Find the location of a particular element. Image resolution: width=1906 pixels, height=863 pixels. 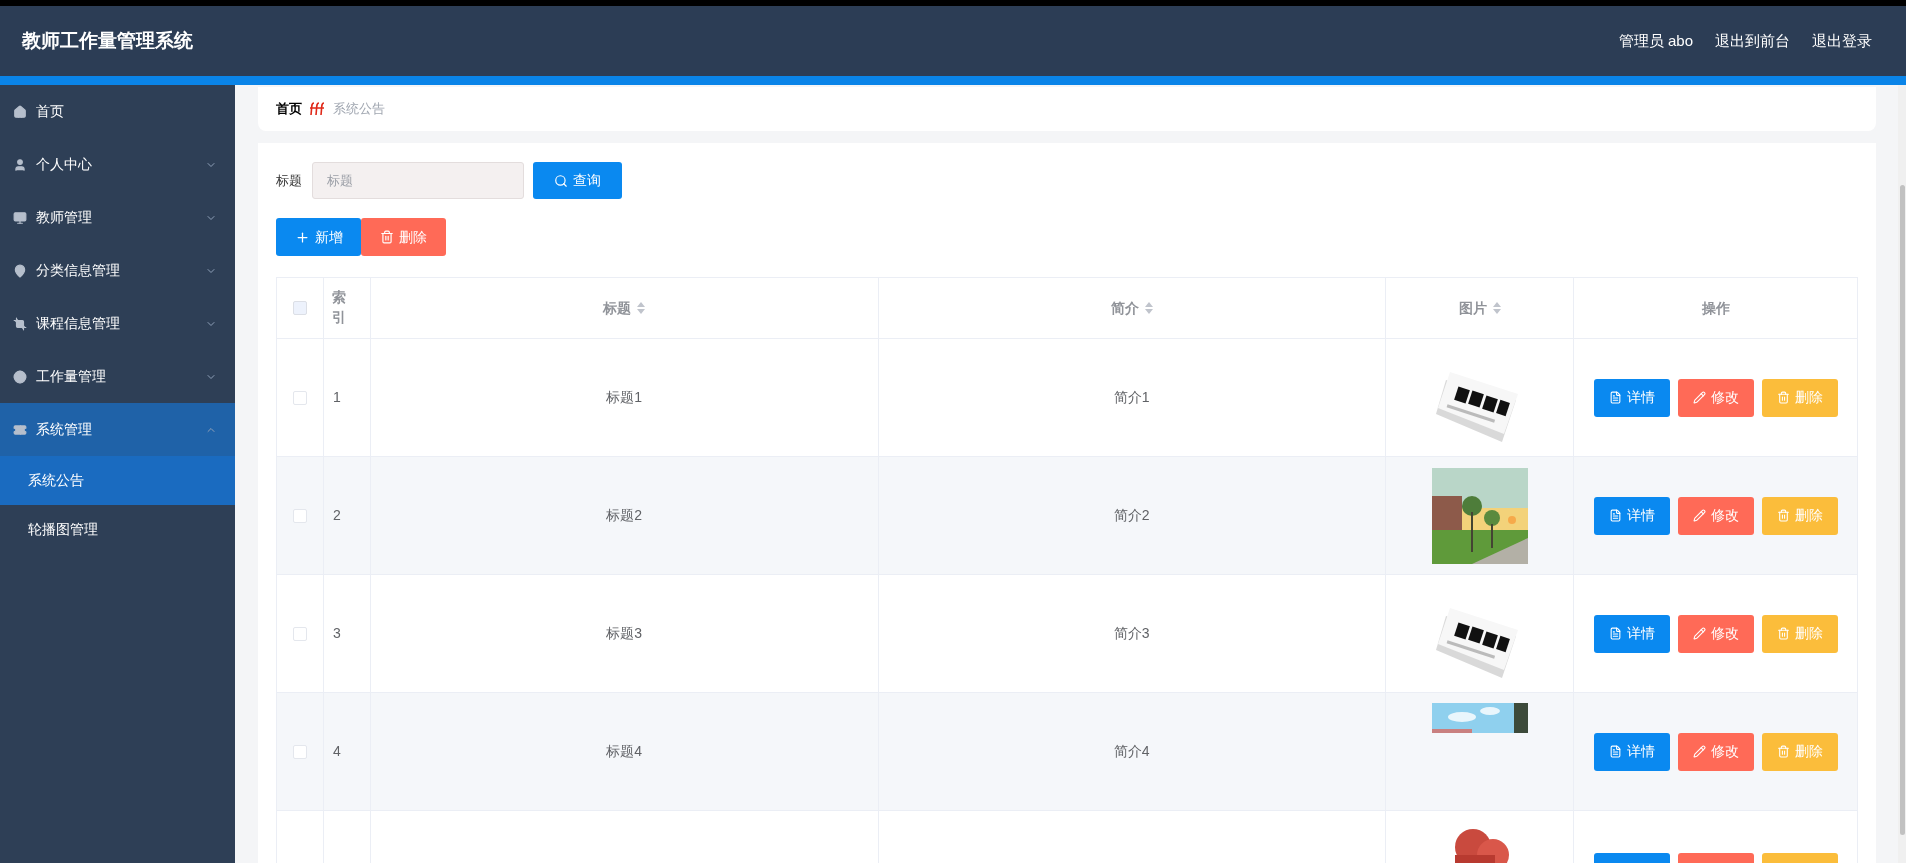

app-title: 教师工作量管理系统 is located at coordinates (107, 40).